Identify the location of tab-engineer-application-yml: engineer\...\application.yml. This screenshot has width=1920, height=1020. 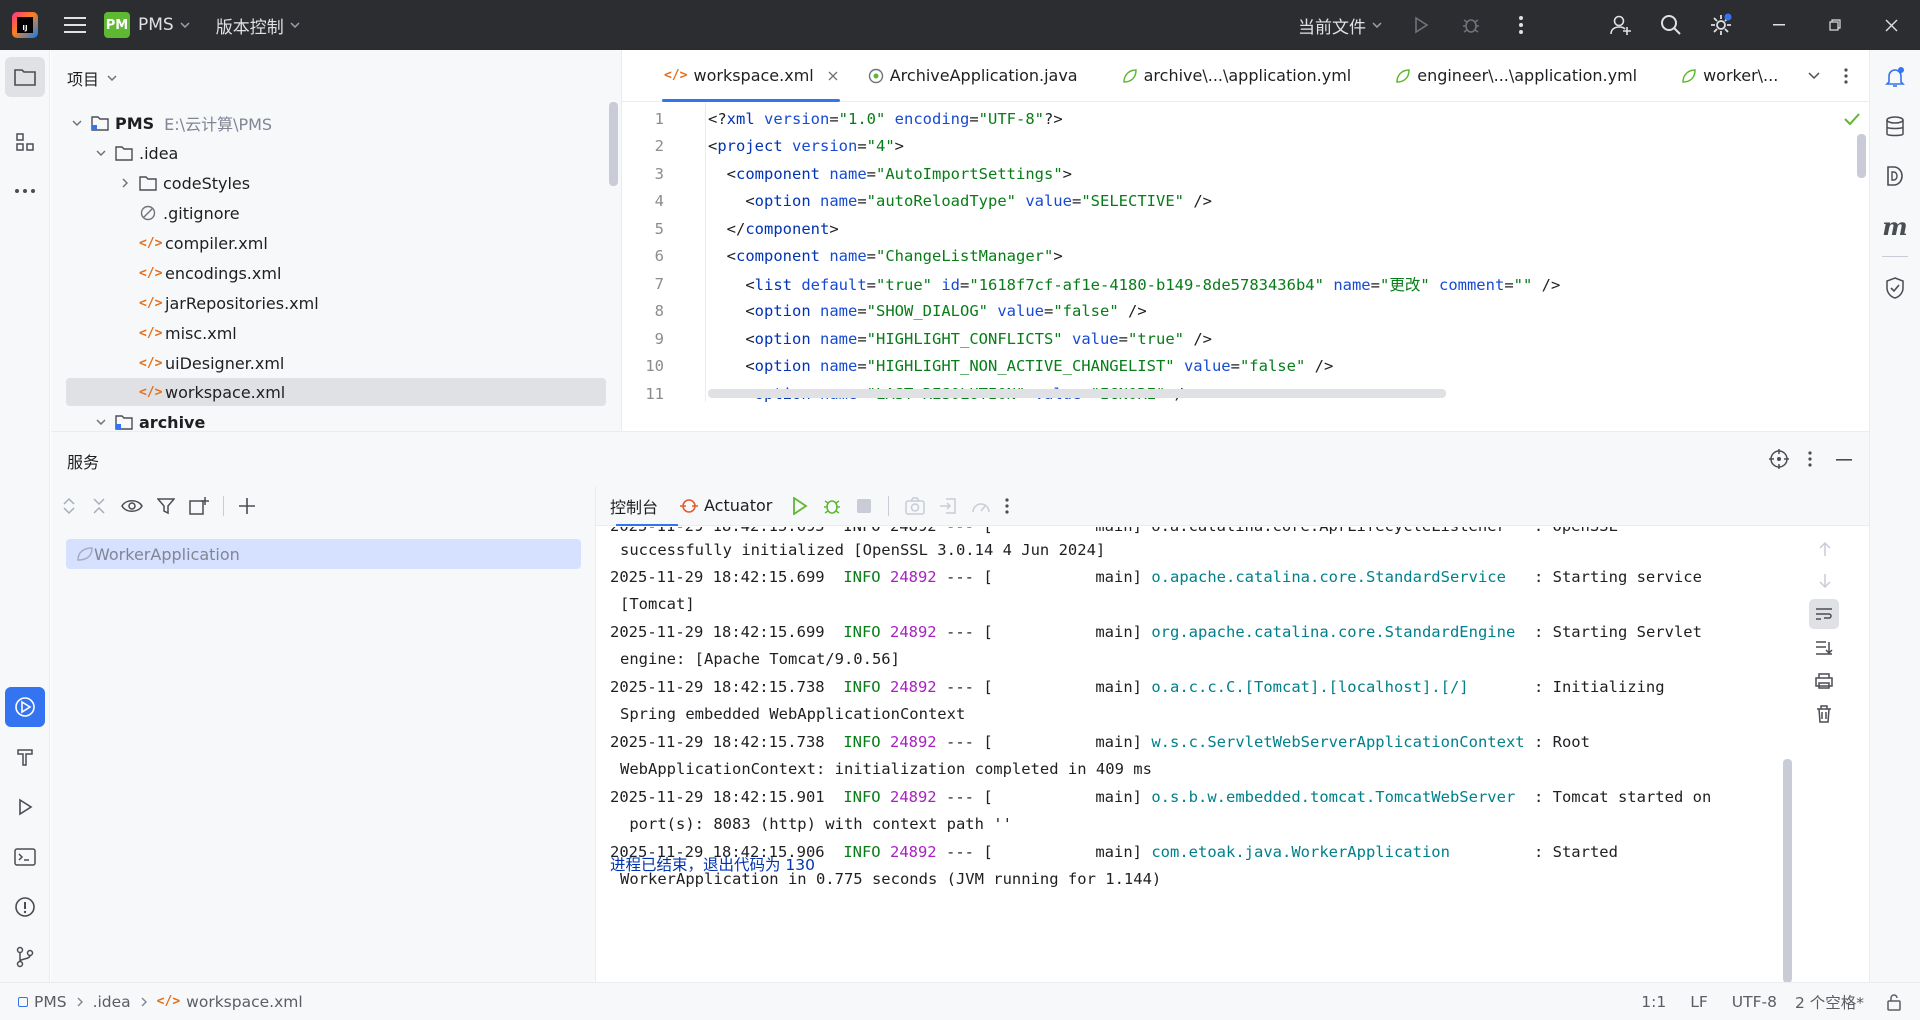
(1516, 76).